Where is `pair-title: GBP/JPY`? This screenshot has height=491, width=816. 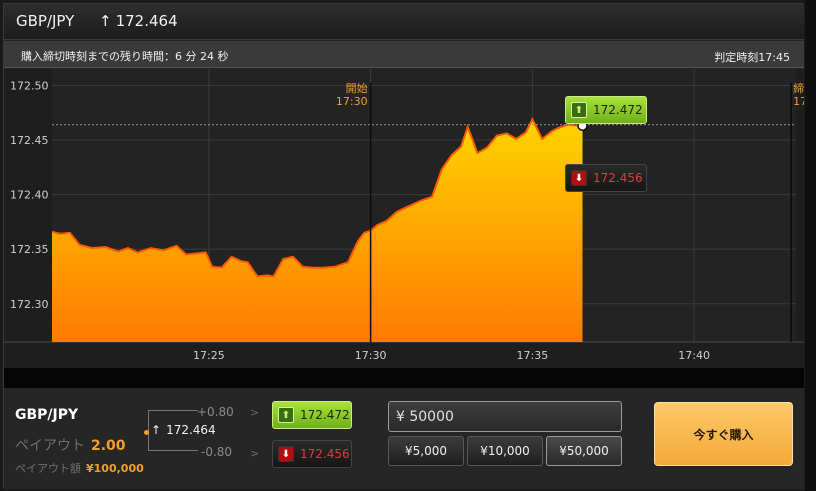
pair-title: GBP/JPY is located at coordinates (45, 21).